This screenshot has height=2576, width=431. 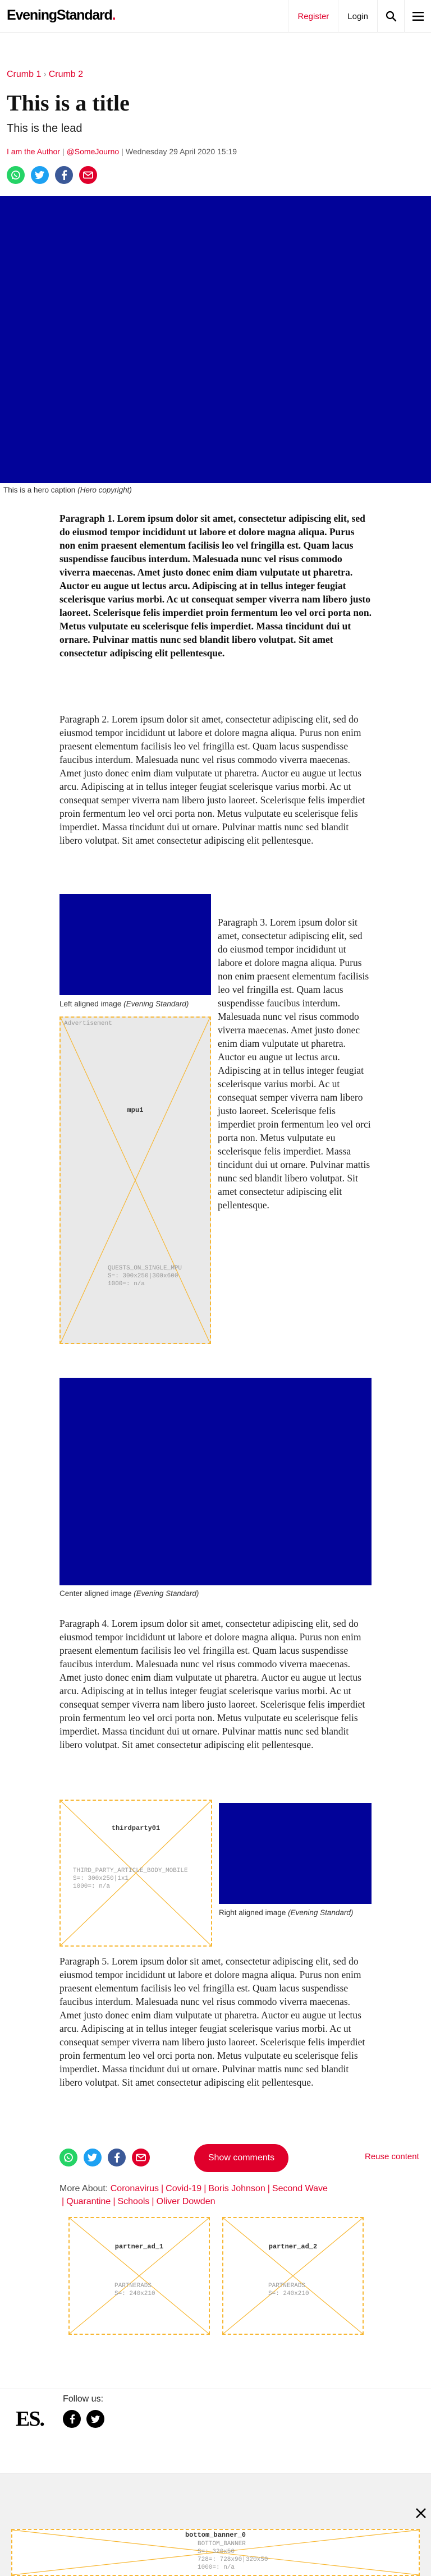 I want to click on page-title: This is a title, so click(x=68, y=103).